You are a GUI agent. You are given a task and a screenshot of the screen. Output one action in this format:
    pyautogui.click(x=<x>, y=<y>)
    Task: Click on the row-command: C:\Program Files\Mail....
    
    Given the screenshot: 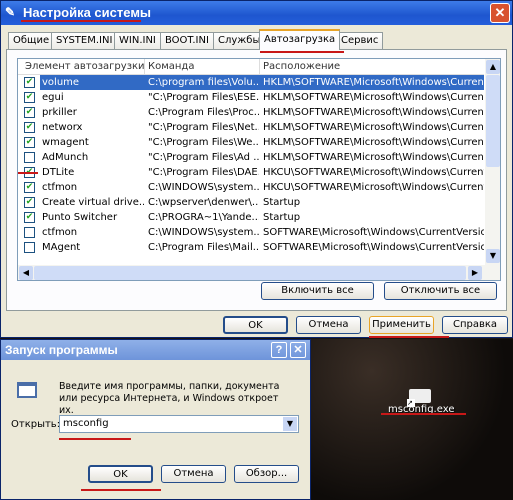 What is the action you would take?
    pyautogui.click(x=203, y=247)
    